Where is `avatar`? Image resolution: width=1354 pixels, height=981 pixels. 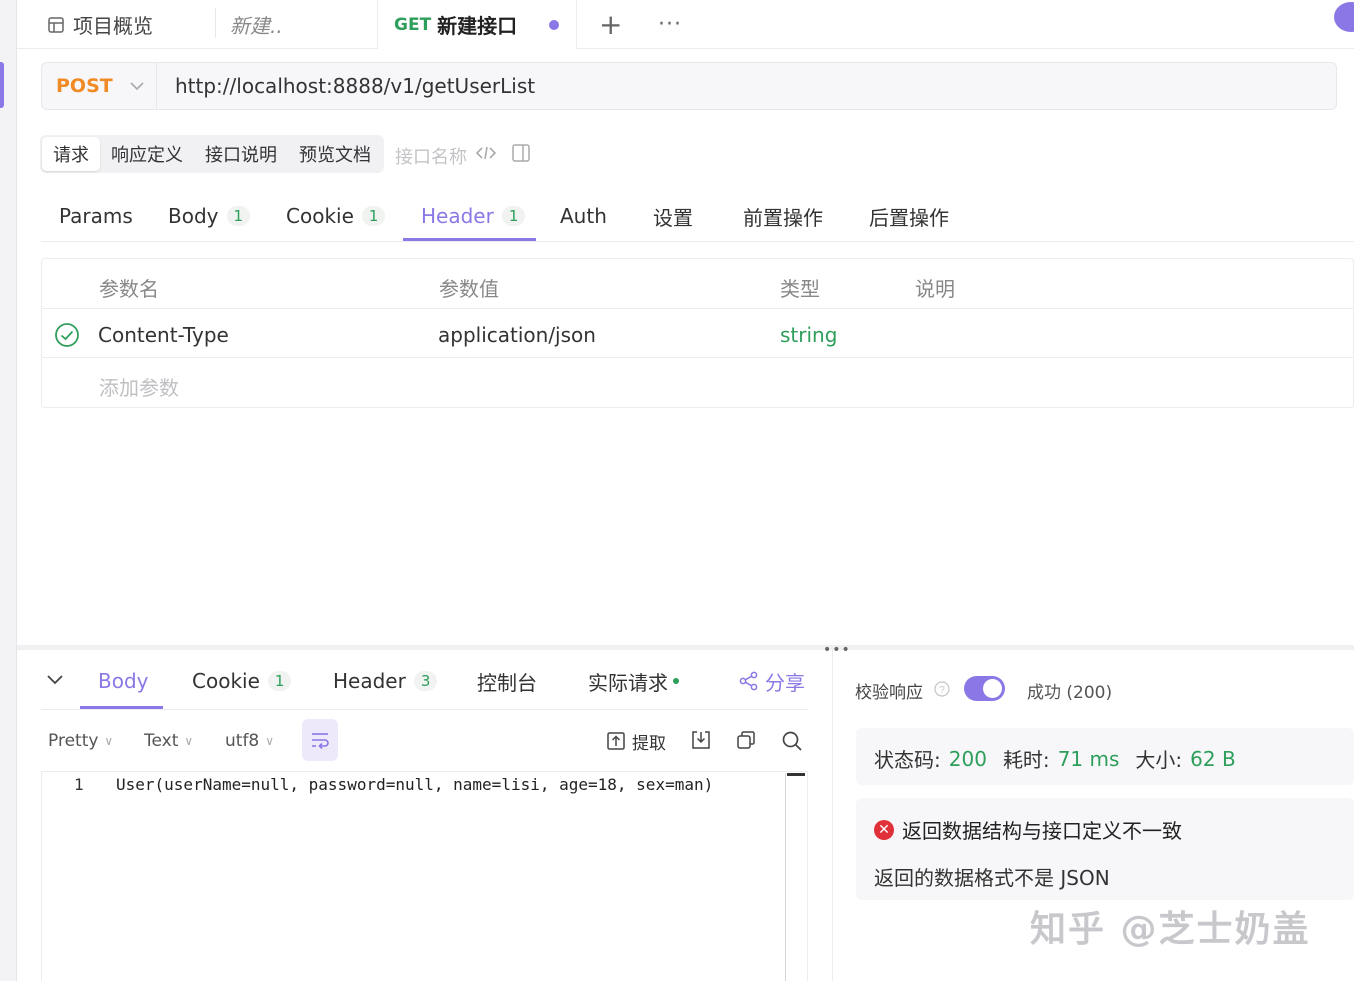
avatar is located at coordinates (1344, 17).